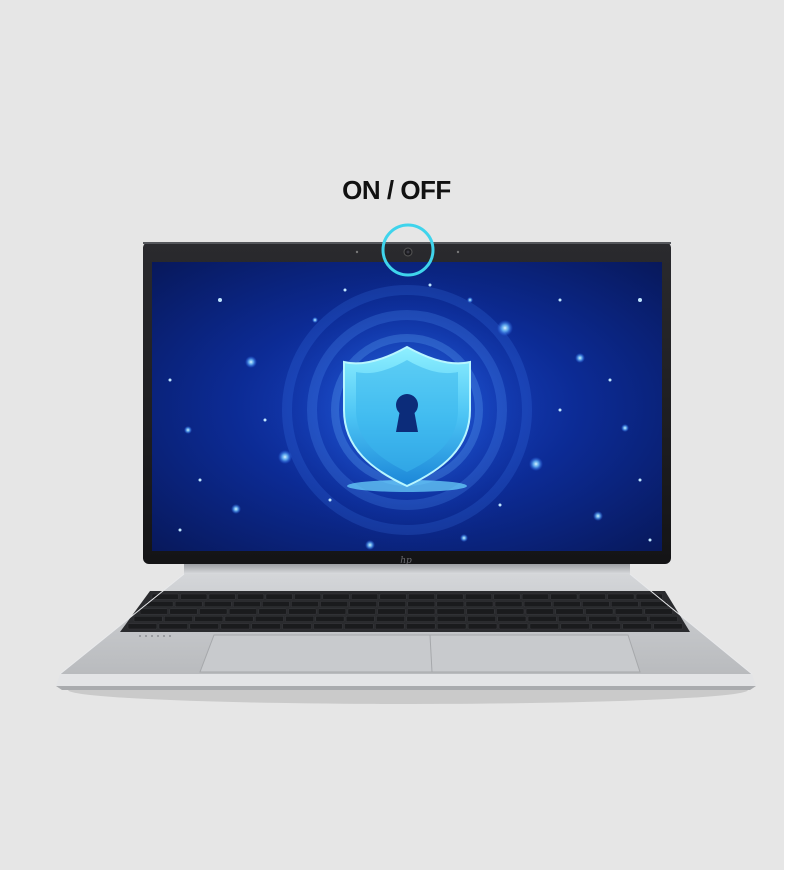 This screenshot has width=793, height=870. What do you see at coordinates (407, 569) in the screenshot?
I see `laptop-hinge` at bounding box center [407, 569].